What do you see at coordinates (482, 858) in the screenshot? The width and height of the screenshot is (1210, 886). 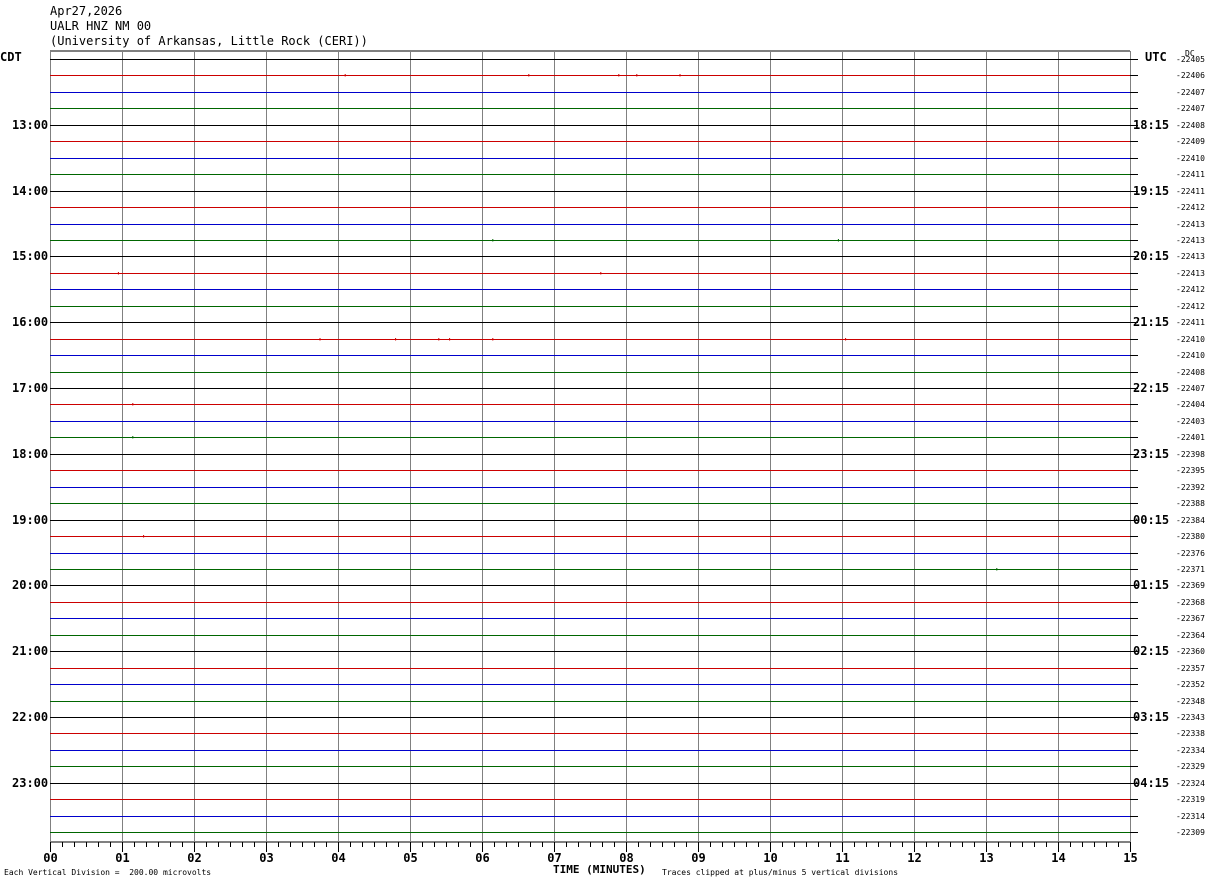 I see `x-tick-label: 06` at bounding box center [482, 858].